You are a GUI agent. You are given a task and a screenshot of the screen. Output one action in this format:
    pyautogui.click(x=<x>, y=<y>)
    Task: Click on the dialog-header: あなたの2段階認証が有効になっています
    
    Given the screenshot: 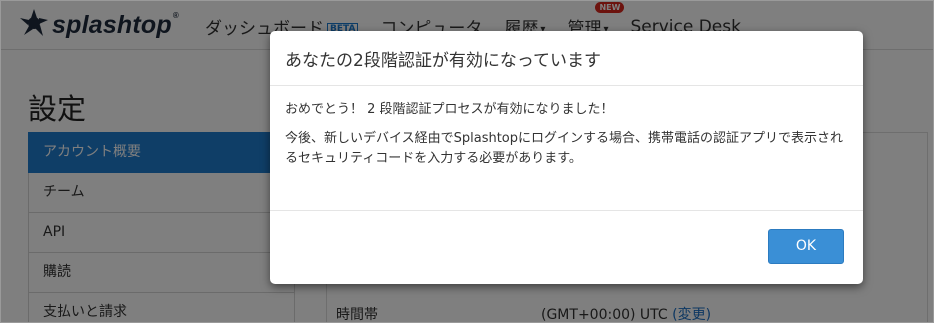 What is the action you would take?
    pyautogui.click(x=566, y=58)
    